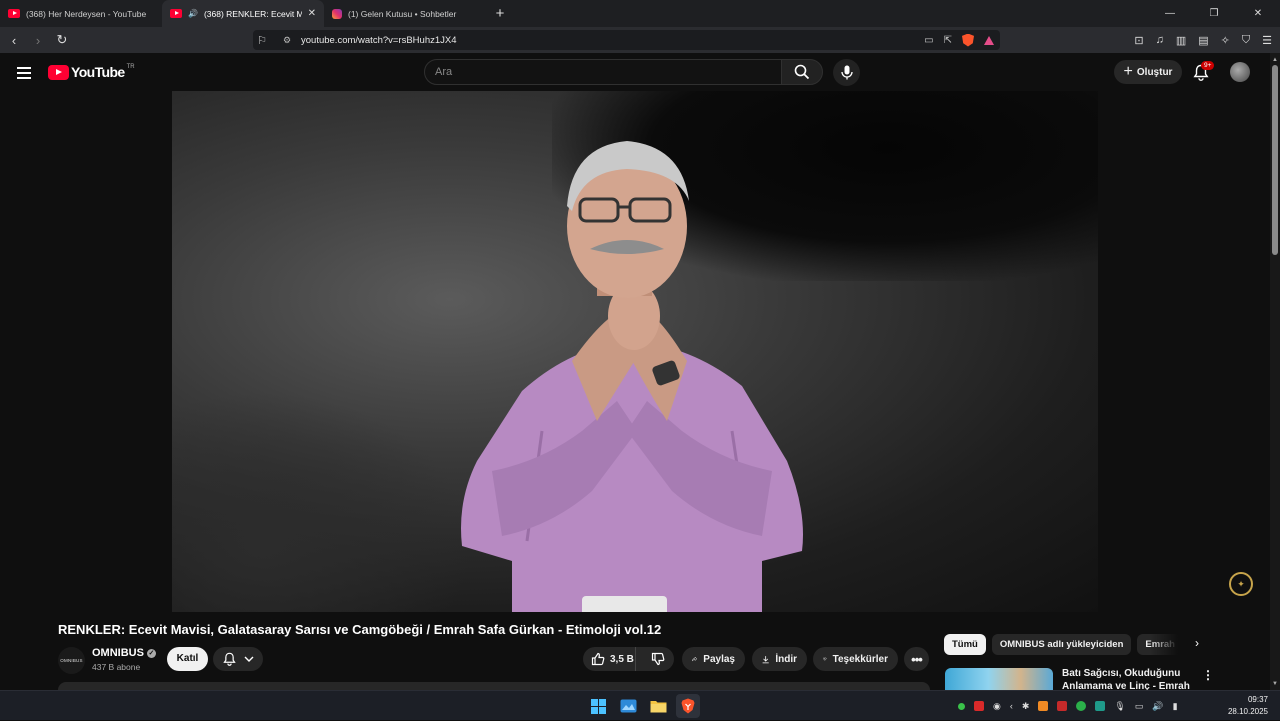 Image resolution: width=1280 pixels, height=721 pixels. I want to click on dislike-button, so click(658, 659).